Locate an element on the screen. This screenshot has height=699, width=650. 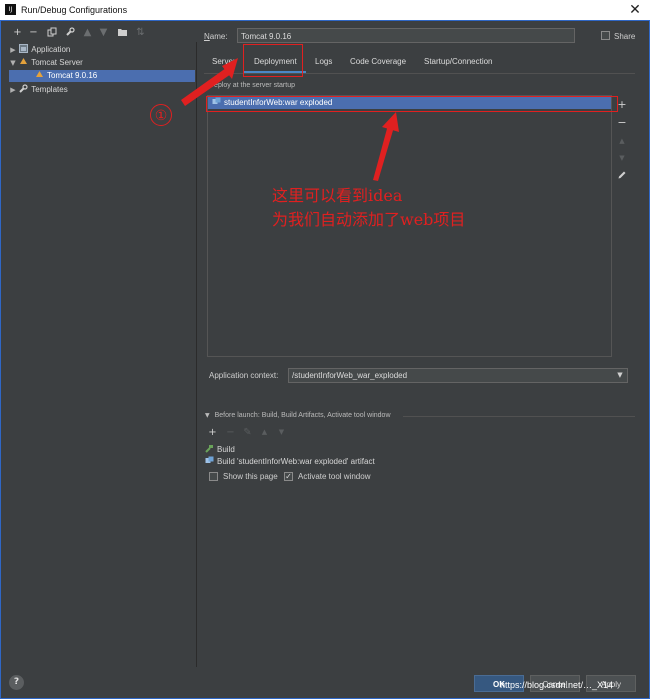
annotation-text-line1: 这里可以看到idea is located at coordinates (337, 195).